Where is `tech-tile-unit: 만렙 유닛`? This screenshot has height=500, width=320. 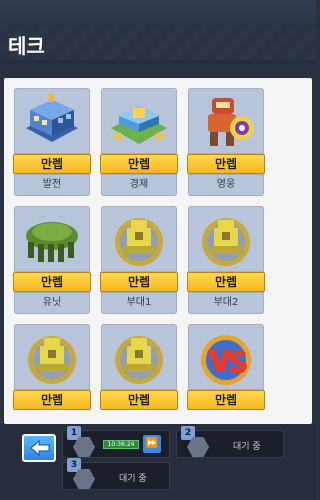 tech-tile-unit: 만렙 유닛 is located at coordinates (52, 260).